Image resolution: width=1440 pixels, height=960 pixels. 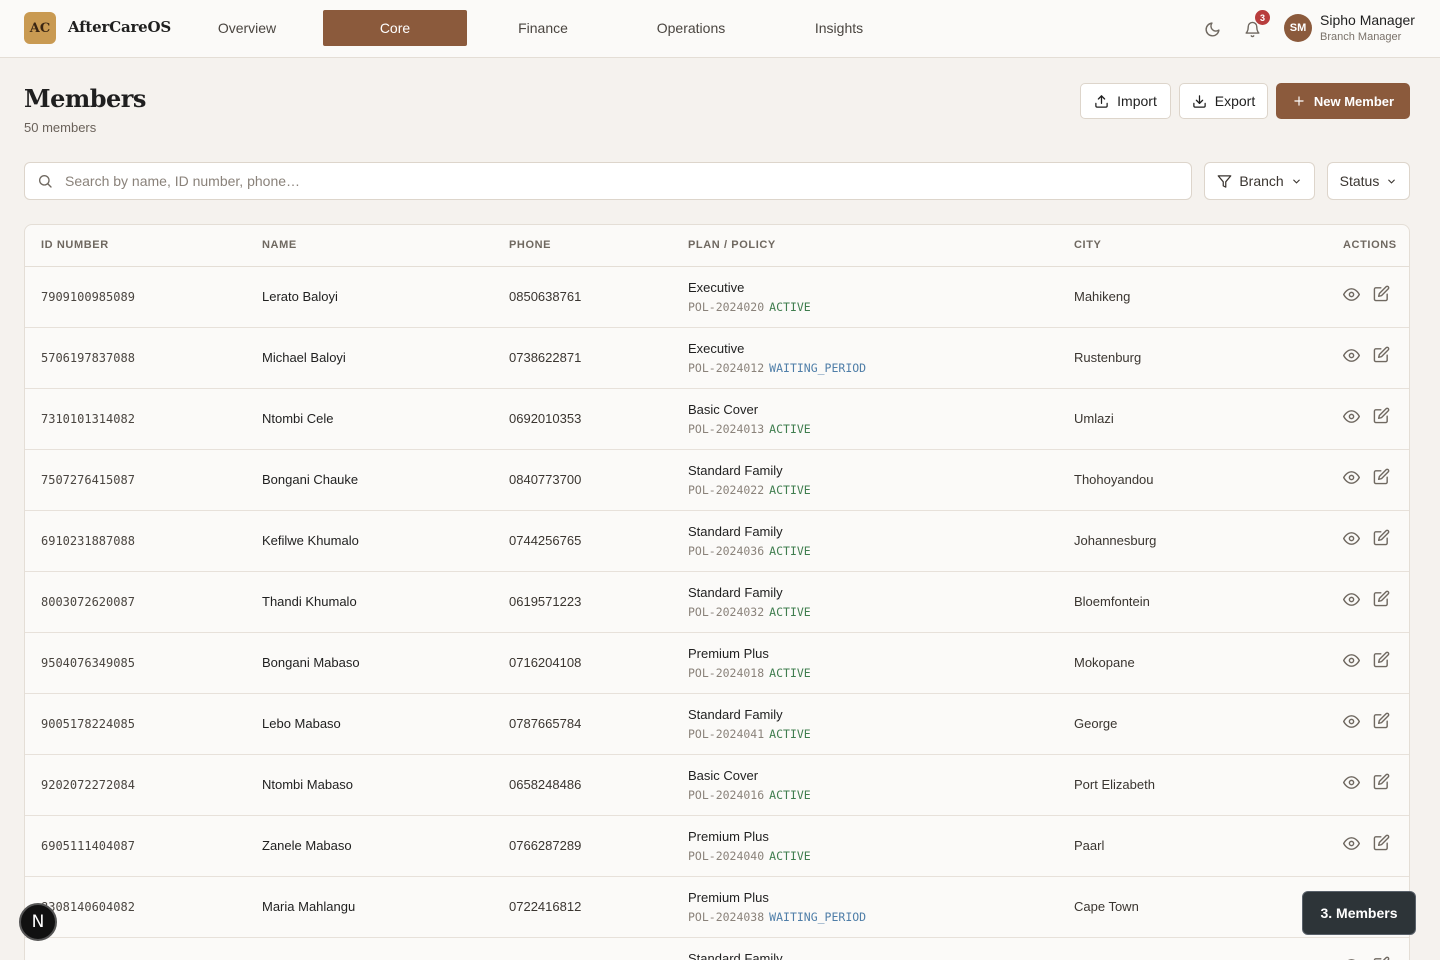 What do you see at coordinates (1298, 28) in the screenshot?
I see `avatar: SM` at bounding box center [1298, 28].